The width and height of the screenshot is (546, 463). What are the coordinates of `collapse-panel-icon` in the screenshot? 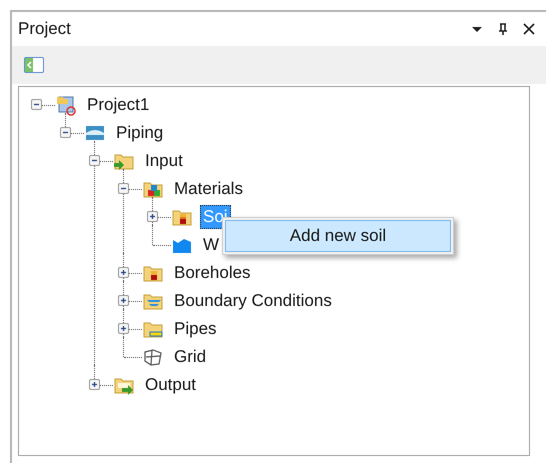 It's located at (34, 65).